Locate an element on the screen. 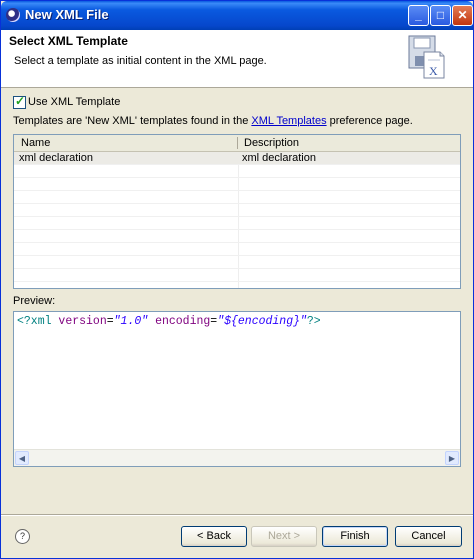 This screenshot has height=559, width=474. minimize-icon: _ is located at coordinates (418, 15).